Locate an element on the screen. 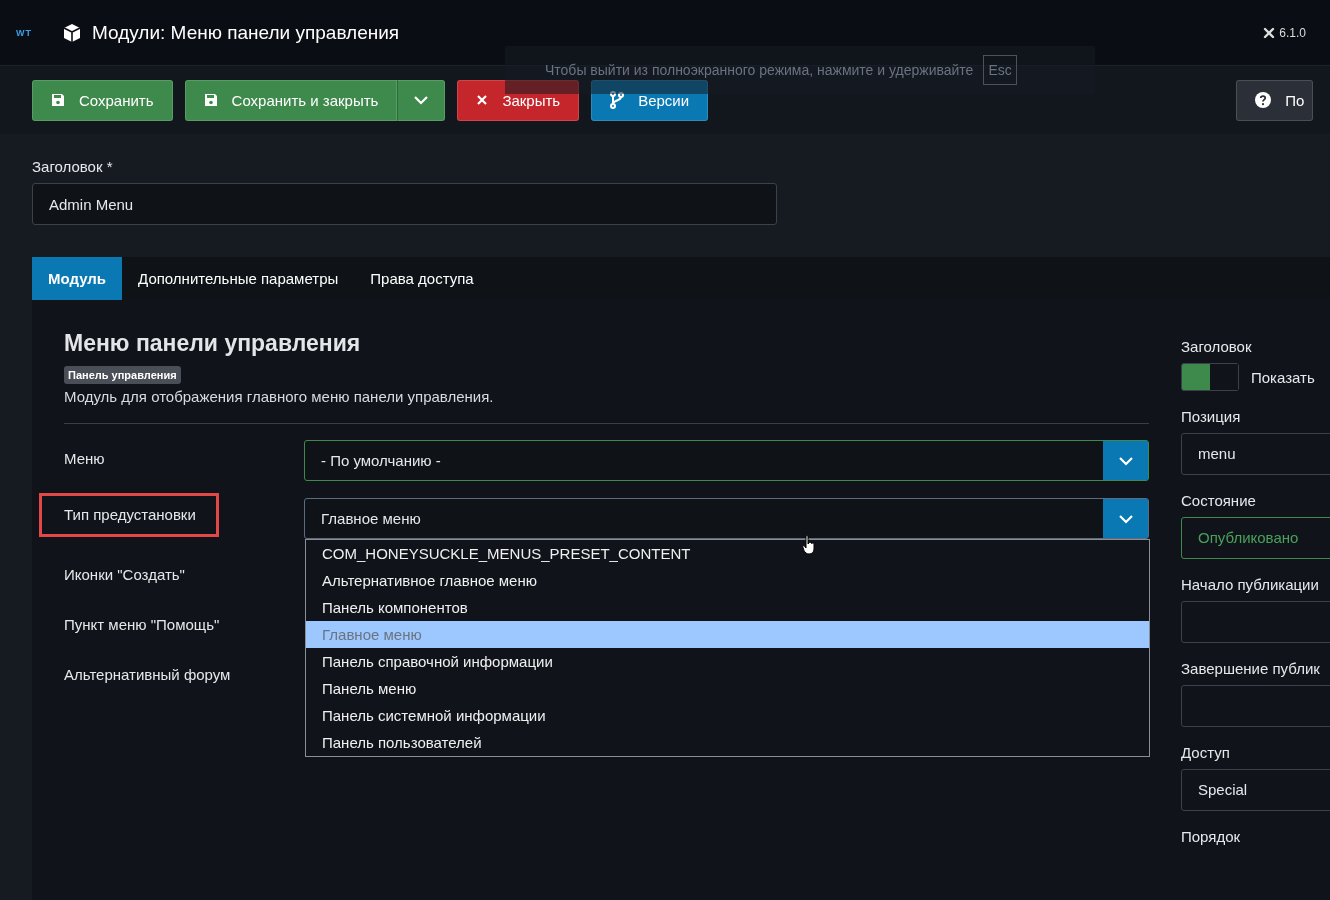 The width and height of the screenshot is (1330, 900). close-button: Закрыть is located at coordinates (518, 100).